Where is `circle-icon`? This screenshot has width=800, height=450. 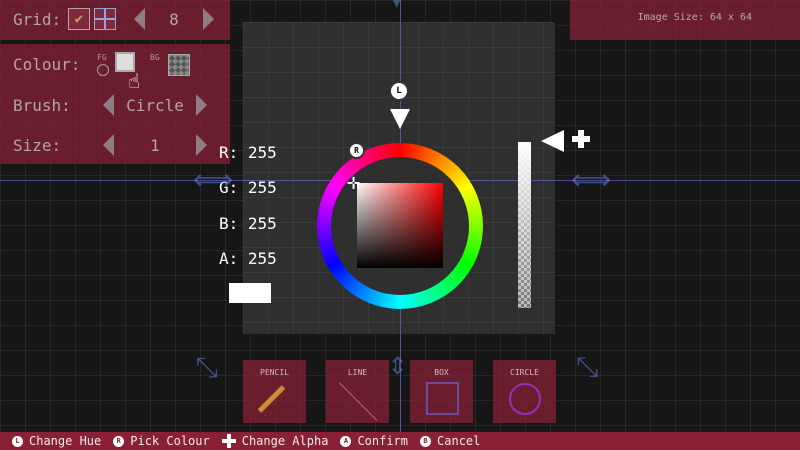
circle-icon is located at coordinates (525, 399).